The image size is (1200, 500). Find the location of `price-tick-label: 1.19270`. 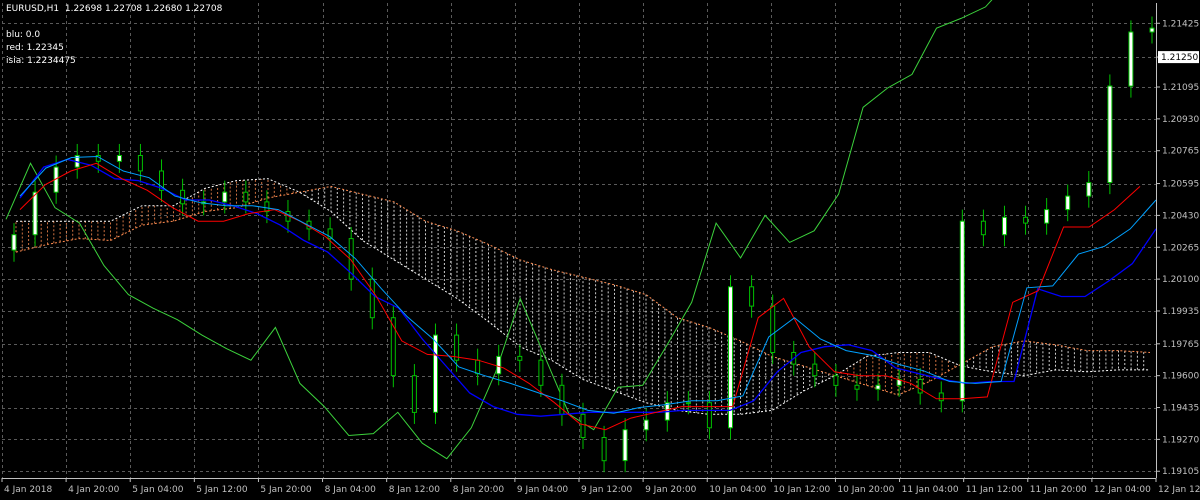

price-tick-label: 1.19270 is located at coordinates (1180, 440).